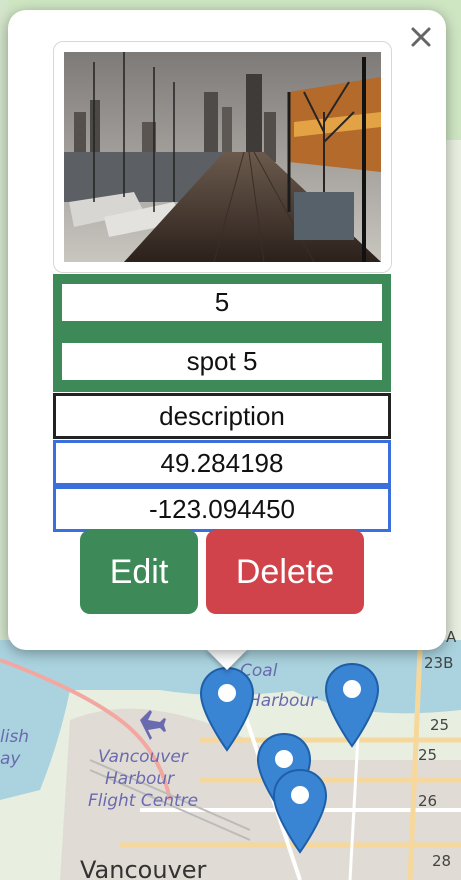 The height and width of the screenshot is (880, 461). I want to click on road-number: 23B, so click(438, 663).